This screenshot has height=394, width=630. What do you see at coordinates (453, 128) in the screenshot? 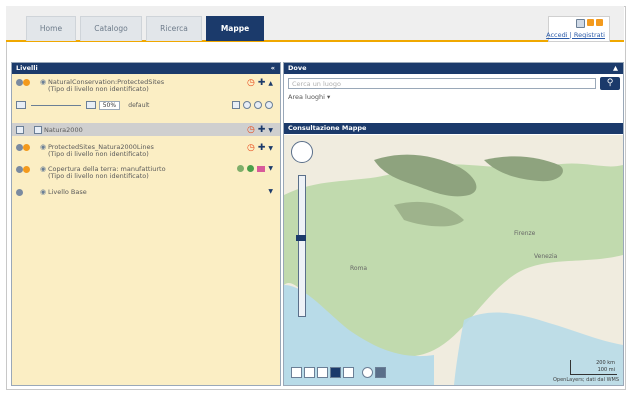
I see `map-panel-header: Consultazione Mappe` at bounding box center [453, 128].